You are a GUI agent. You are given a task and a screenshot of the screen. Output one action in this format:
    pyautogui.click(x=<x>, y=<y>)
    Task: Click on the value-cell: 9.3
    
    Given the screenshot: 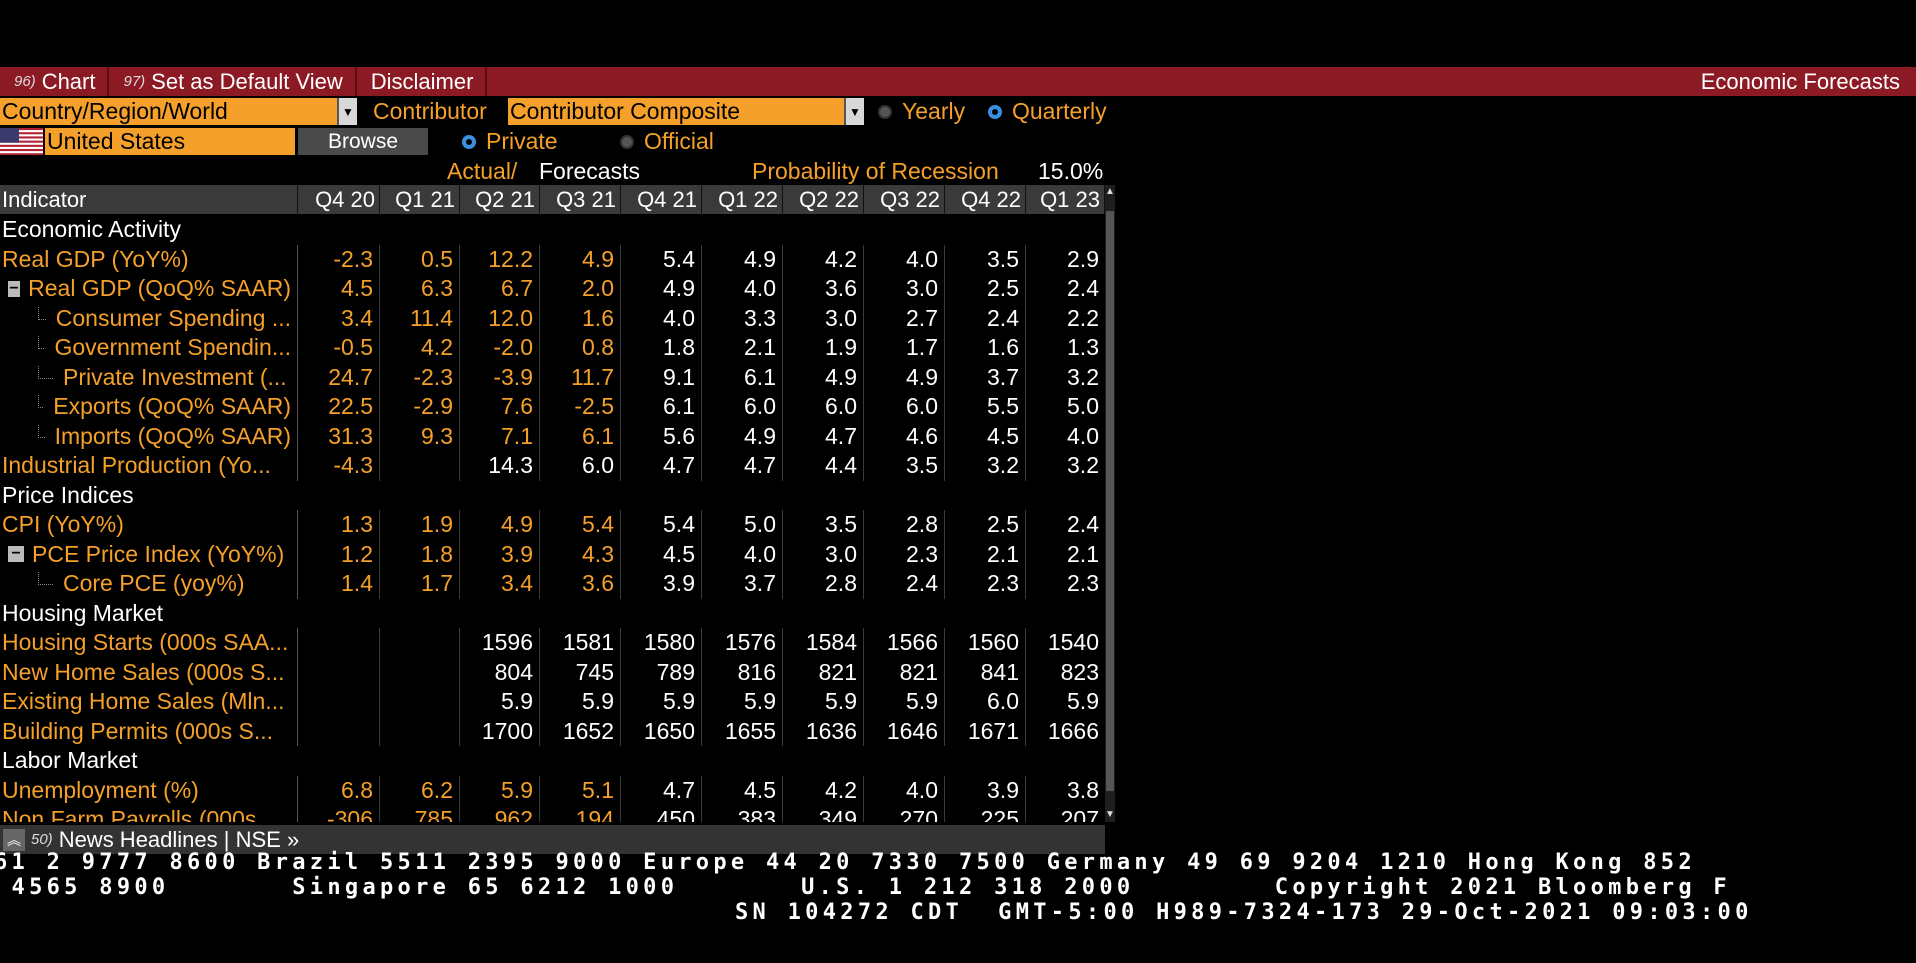 What is the action you would take?
    pyautogui.click(x=420, y=436)
    